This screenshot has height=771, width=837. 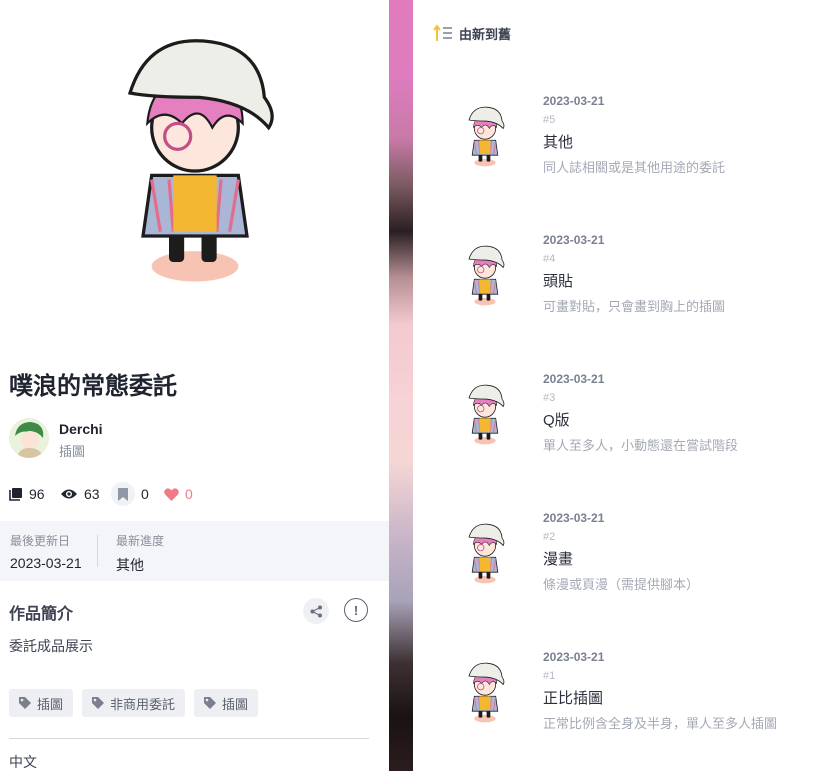 I want to click on chapter-title: Q版, so click(x=556, y=419).